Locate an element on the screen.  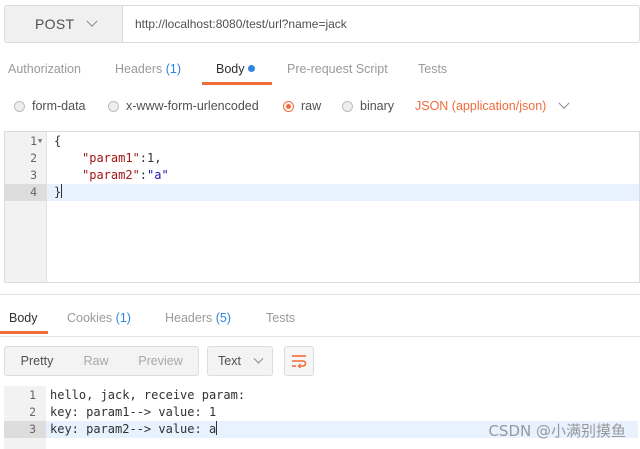
watermark: CSDN @小满别摸鱼 is located at coordinates (557, 431).